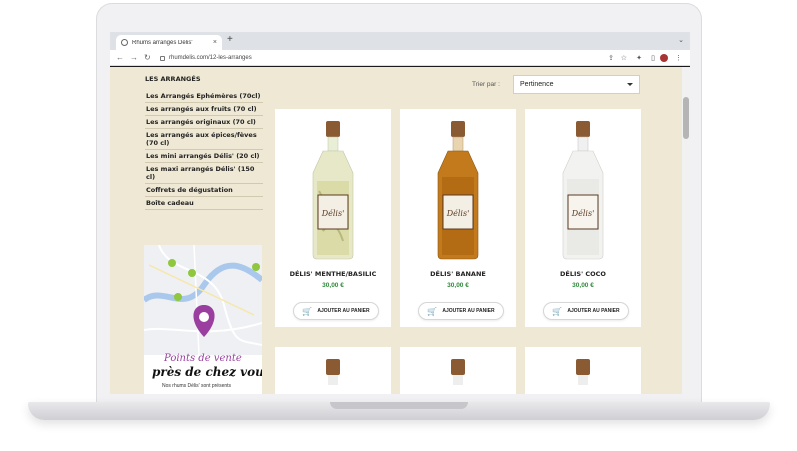 This screenshot has height=451, width=797. I want to click on browser-tab: Rhums arrangés Délis' ×, so click(169, 42).